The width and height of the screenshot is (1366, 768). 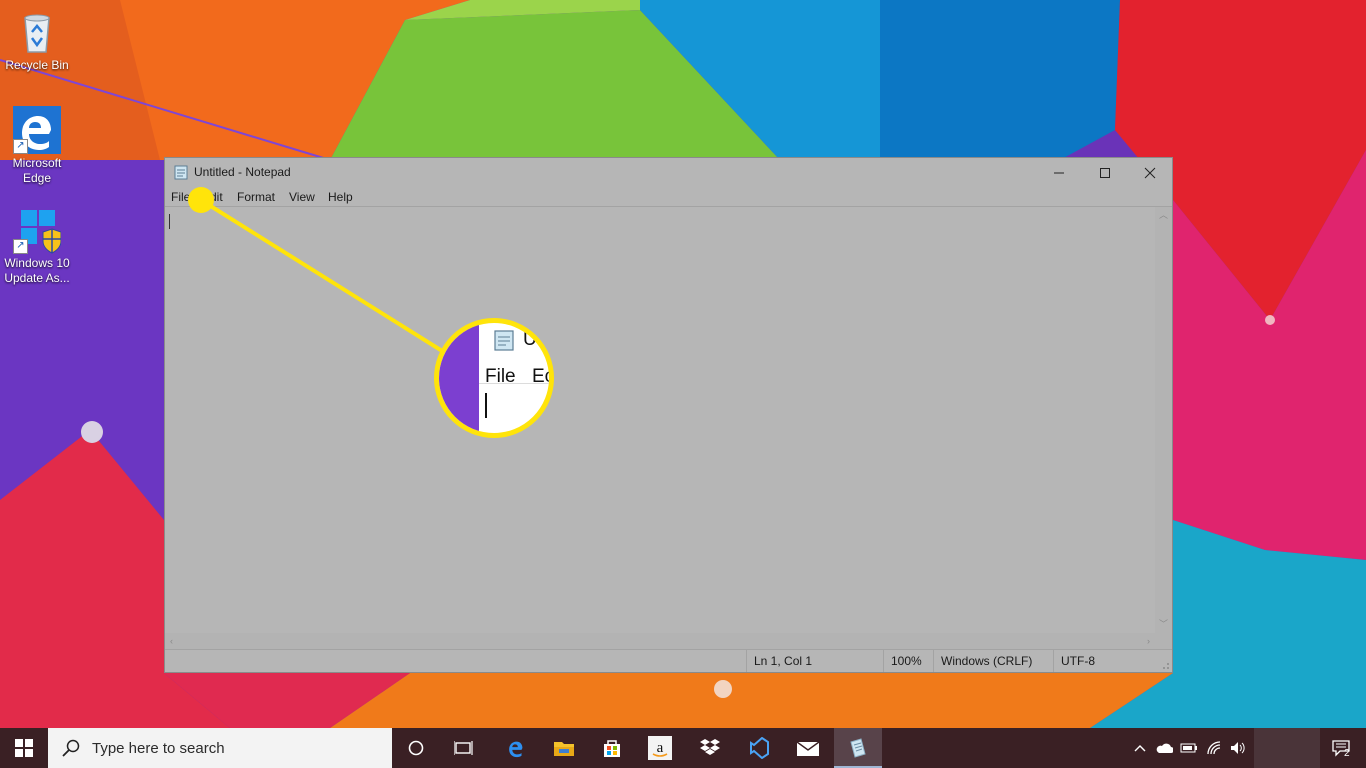 I want to click on edge-icon, so click(x=516, y=749).